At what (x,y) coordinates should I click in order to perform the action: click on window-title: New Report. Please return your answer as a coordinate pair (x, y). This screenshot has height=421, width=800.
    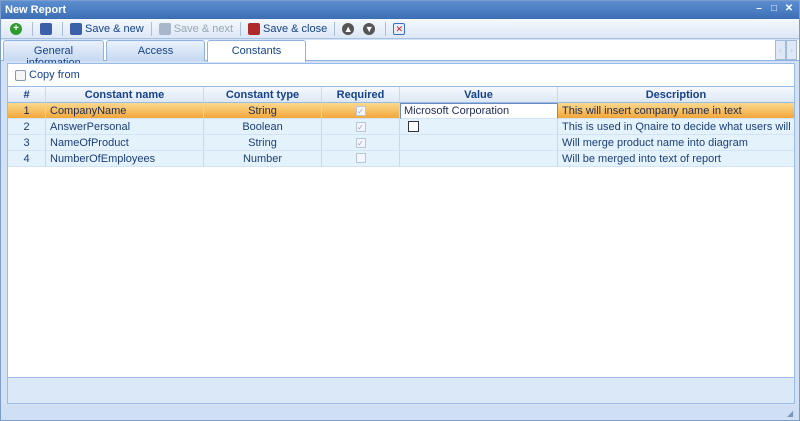
    Looking at the image, I should click on (36, 10).